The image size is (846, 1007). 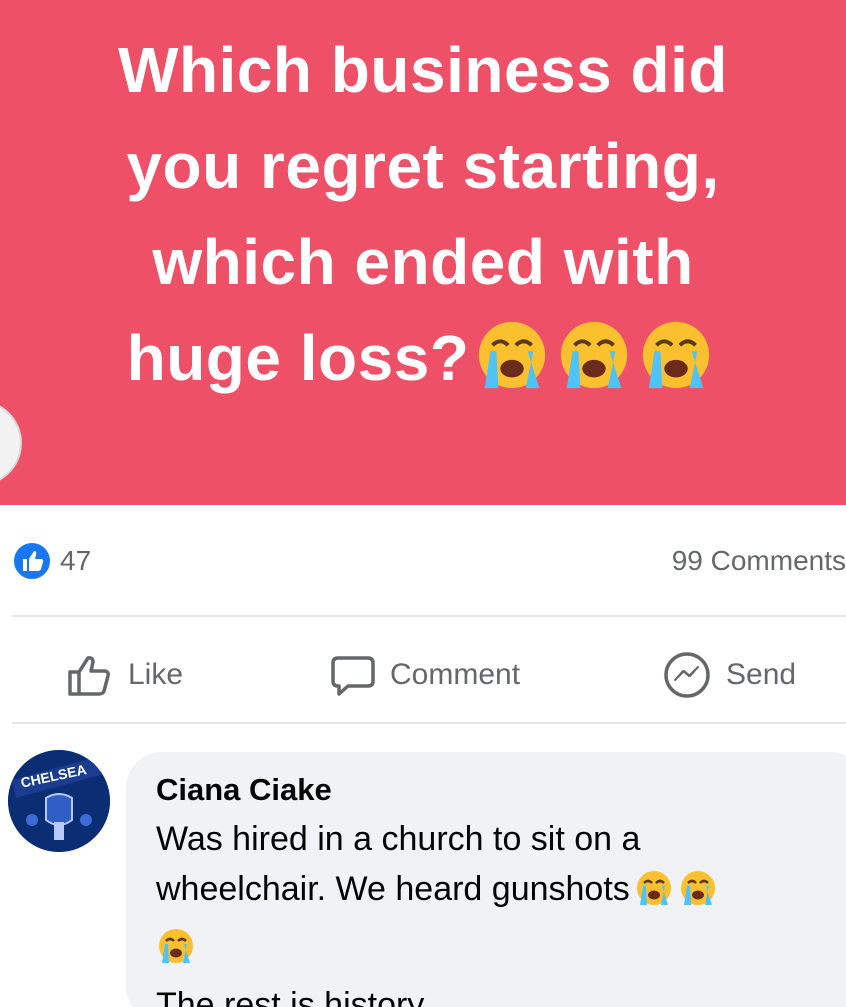 I want to click on comment-line: Was hired in a church to sit on a, so click(x=398, y=839).